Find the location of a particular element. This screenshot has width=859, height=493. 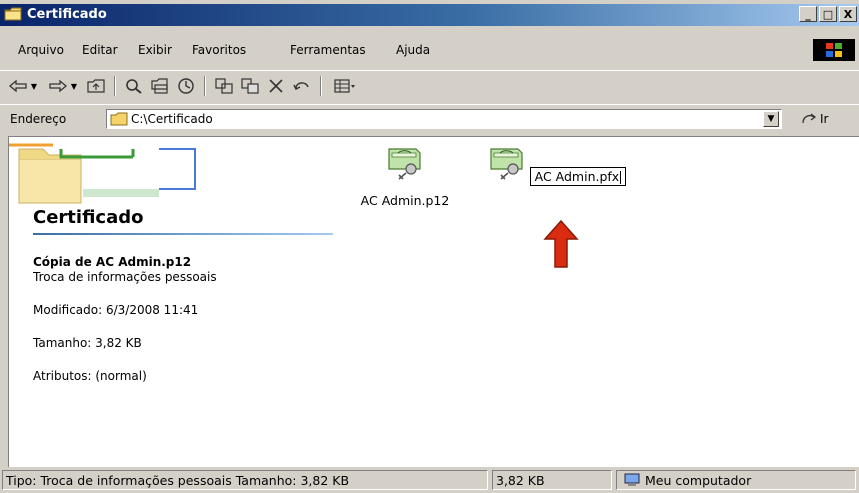

maximize-button: □ is located at coordinates (828, 14).